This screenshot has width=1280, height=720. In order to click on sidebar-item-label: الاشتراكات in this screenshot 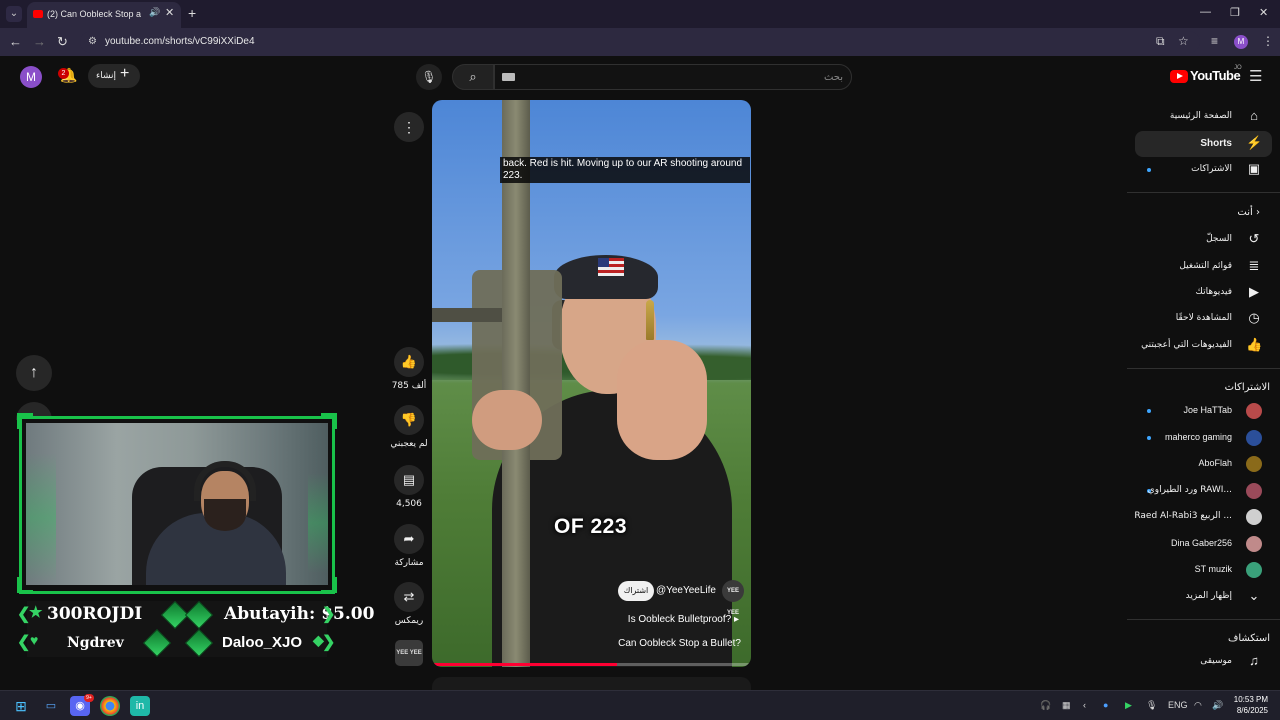, I will do `click(1211, 169)`.